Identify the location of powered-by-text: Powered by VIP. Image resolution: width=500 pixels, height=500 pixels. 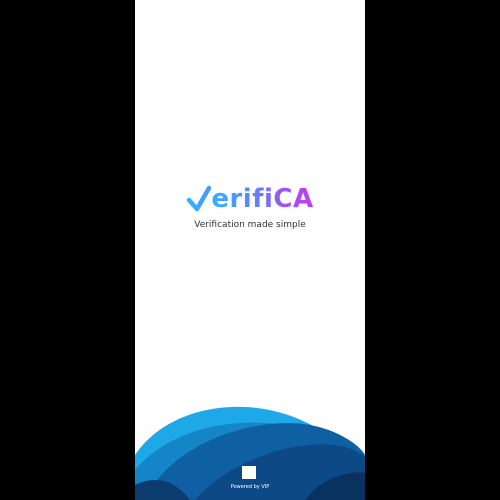
(250, 487).